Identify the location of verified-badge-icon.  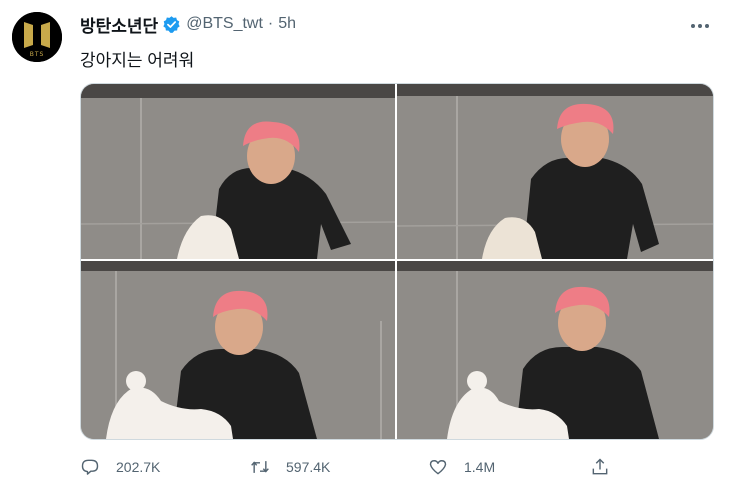
(171, 24).